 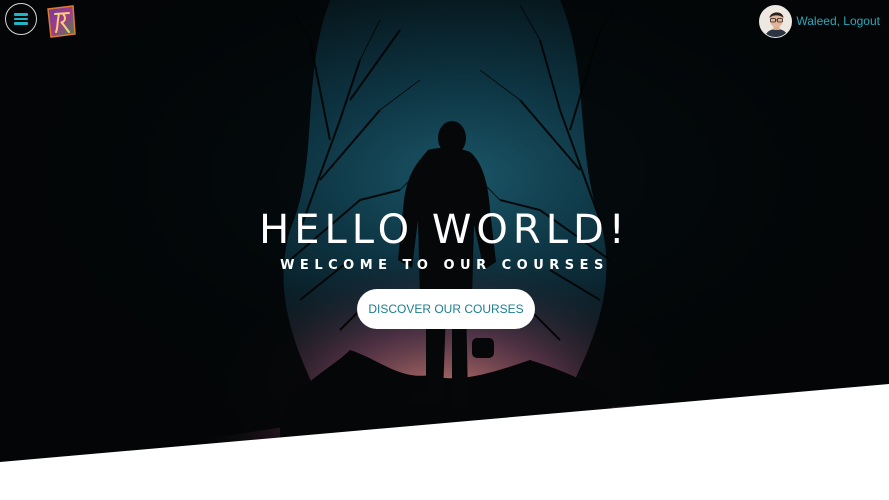 I want to click on hamburger-menu-icon, so click(x=21, y=19).